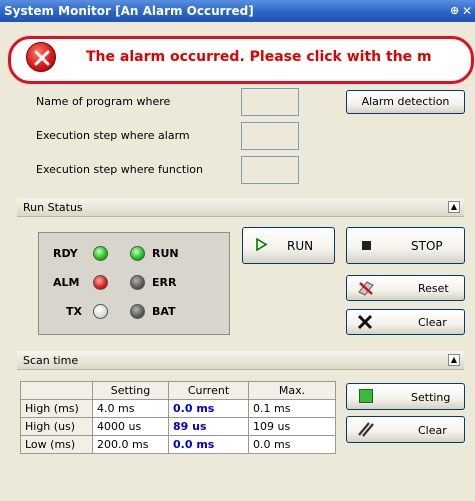  What do you see at coordinates (137, 282) in the screenshot?
I see `err-led-icon` at bounding box center [137, 282].